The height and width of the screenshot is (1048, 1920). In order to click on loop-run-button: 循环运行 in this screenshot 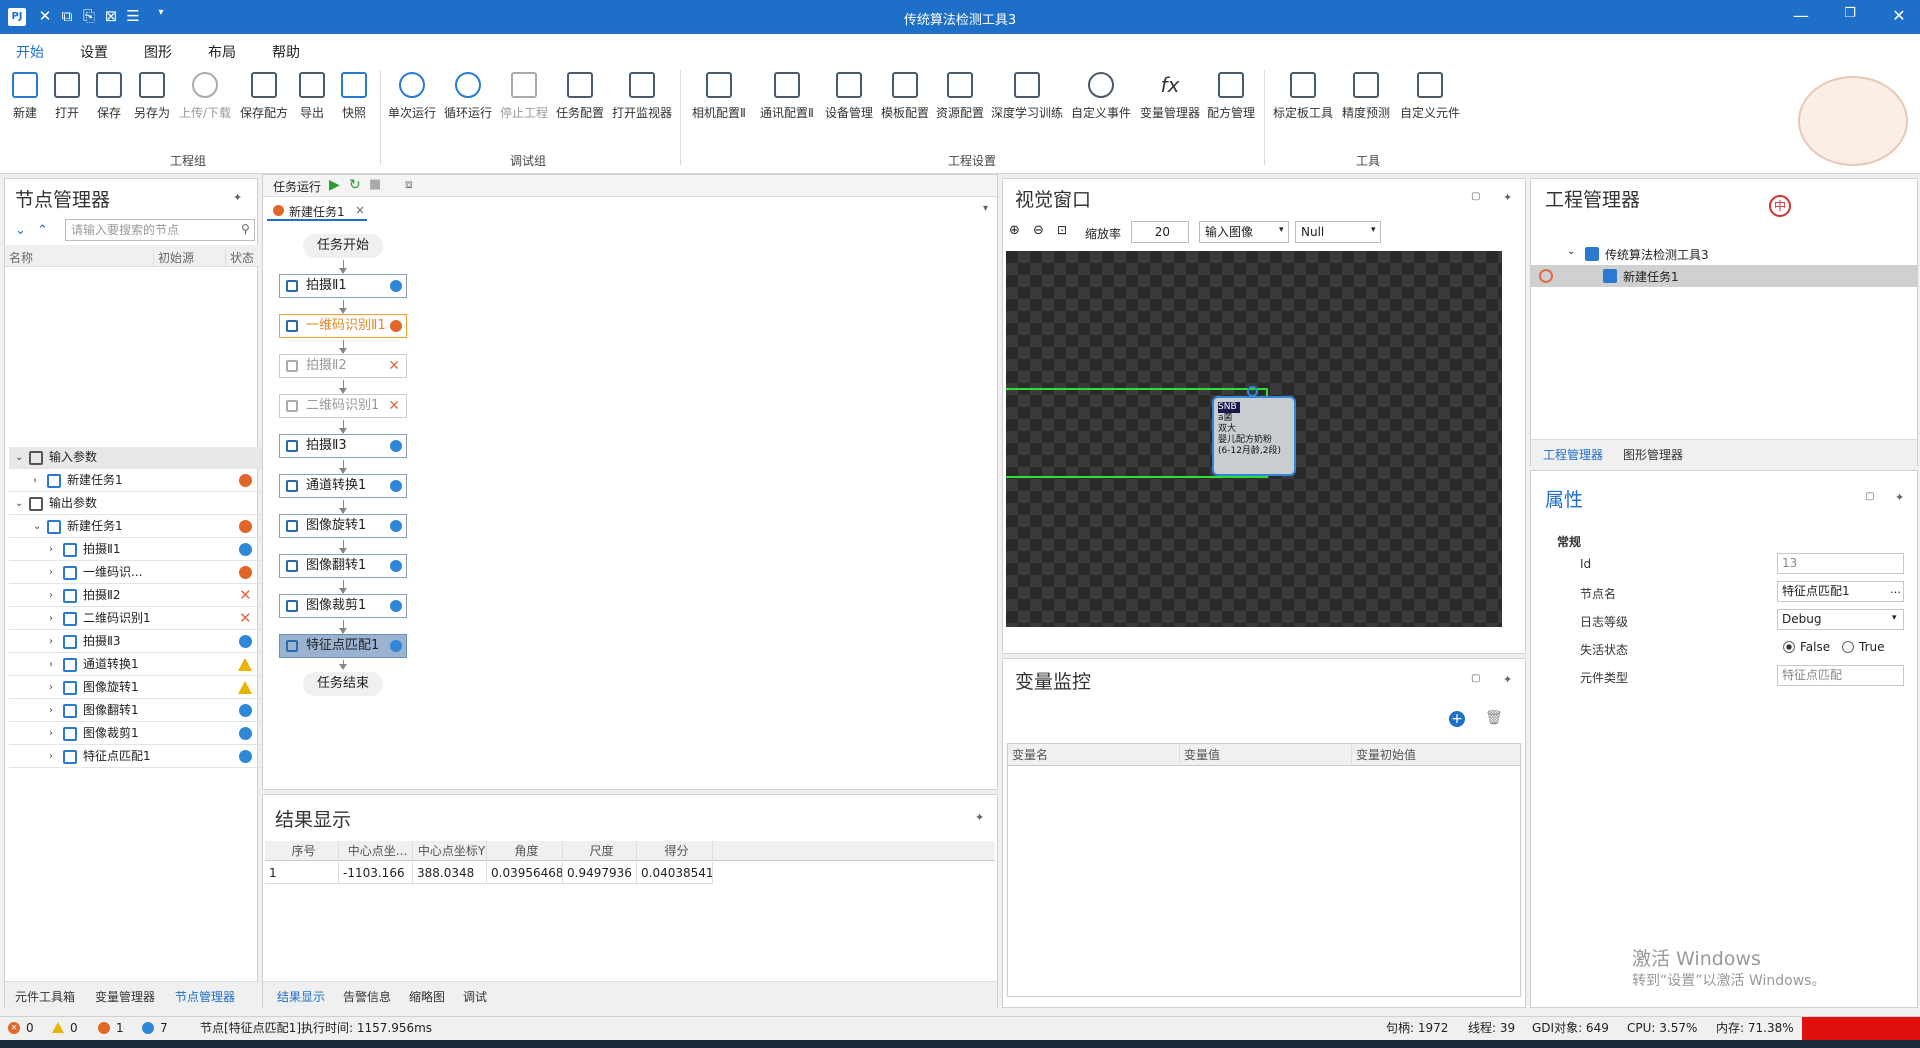, I will do `click(468, 96)`.